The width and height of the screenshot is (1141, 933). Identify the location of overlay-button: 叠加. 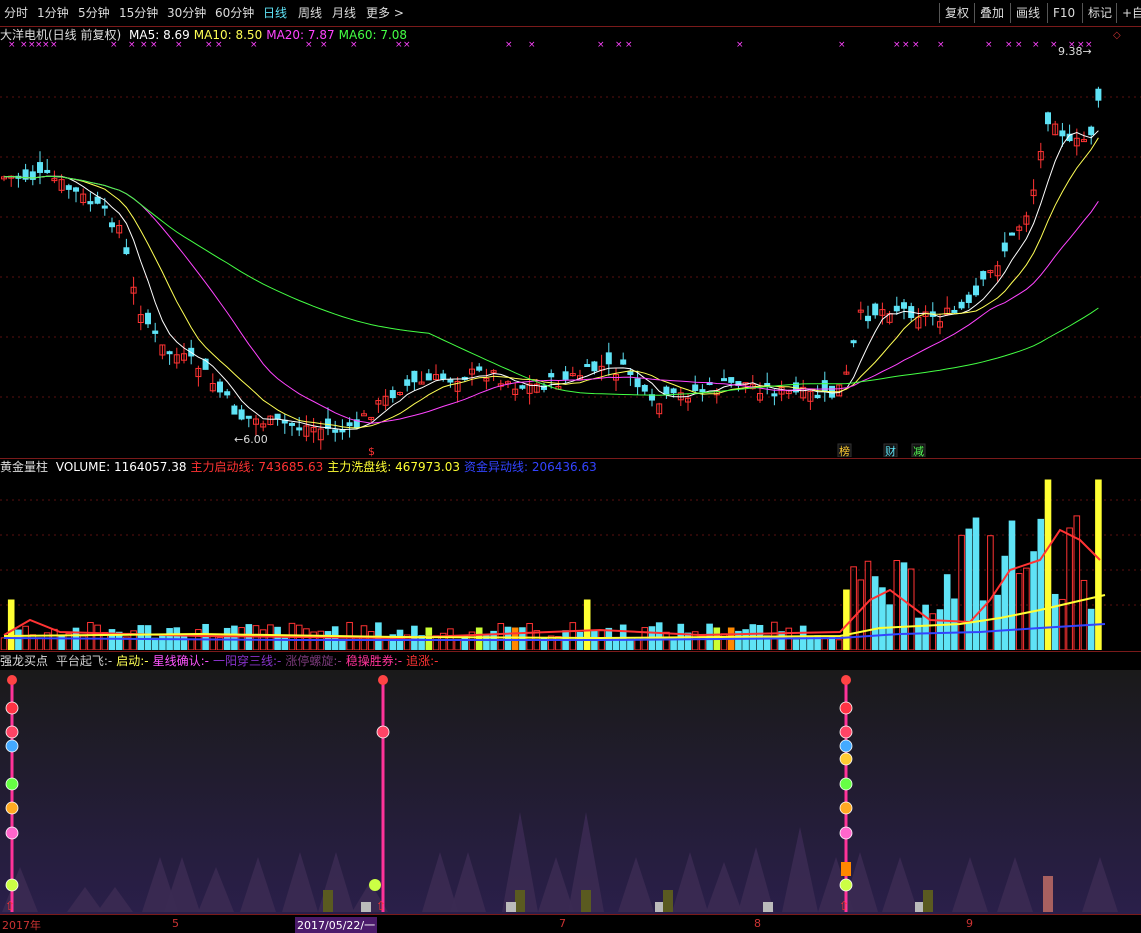
(991, 13).